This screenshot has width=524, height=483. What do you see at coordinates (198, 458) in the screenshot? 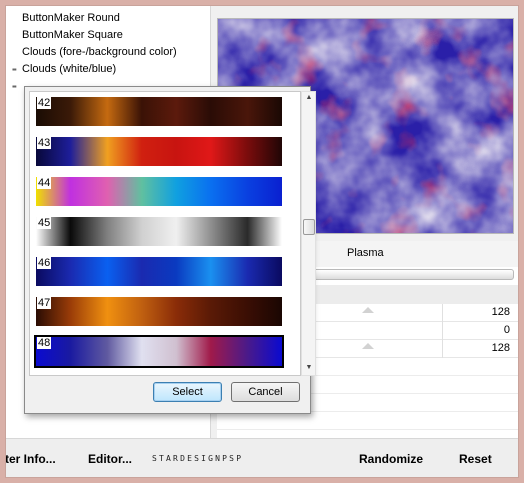
I see `brand-watermark: STARDESIGNPSP` at bounding box center [198, 458].